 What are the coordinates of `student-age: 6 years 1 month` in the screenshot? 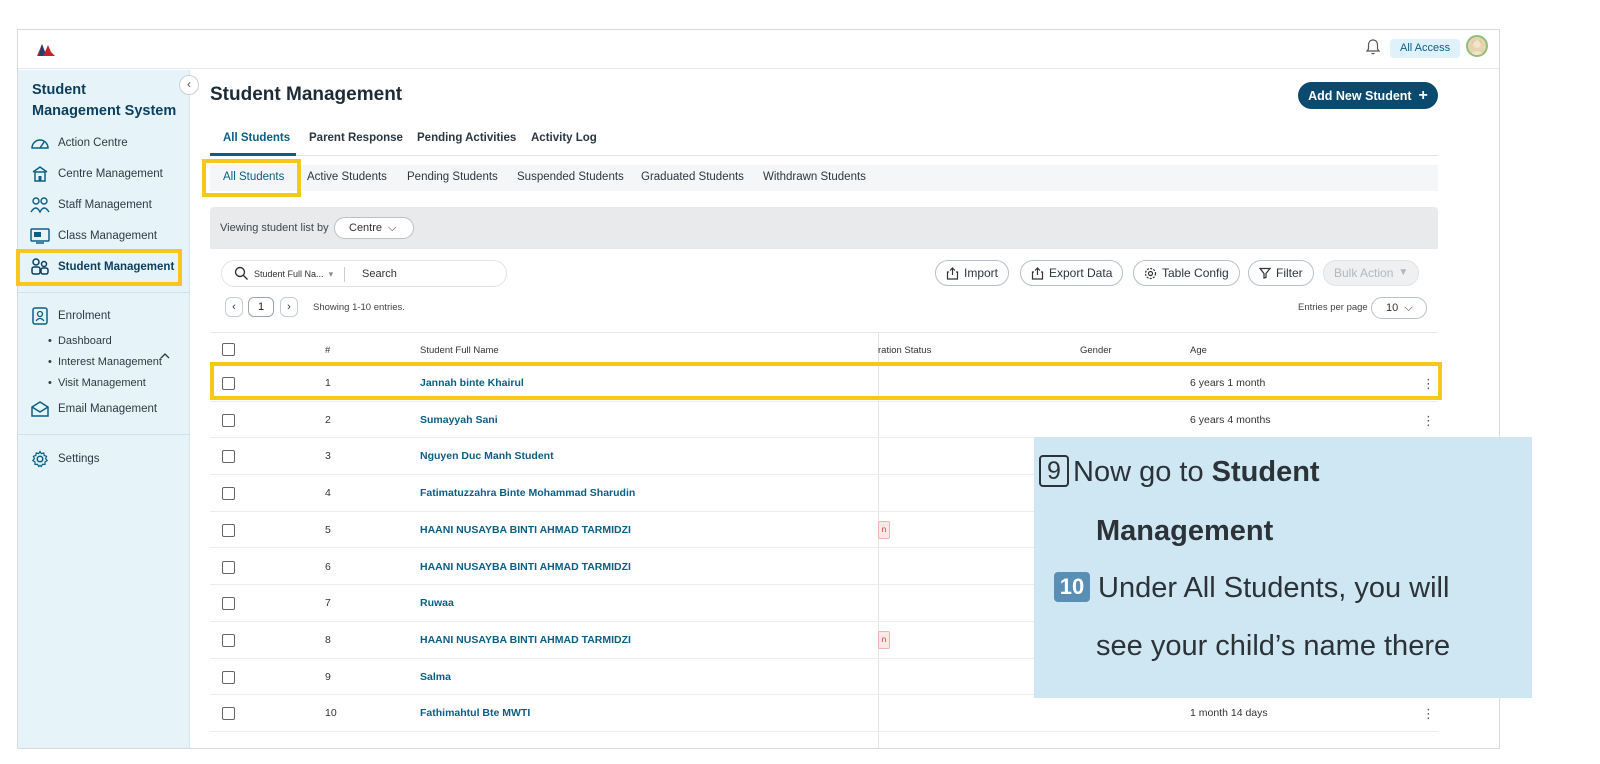 It's located at (1228, 383).